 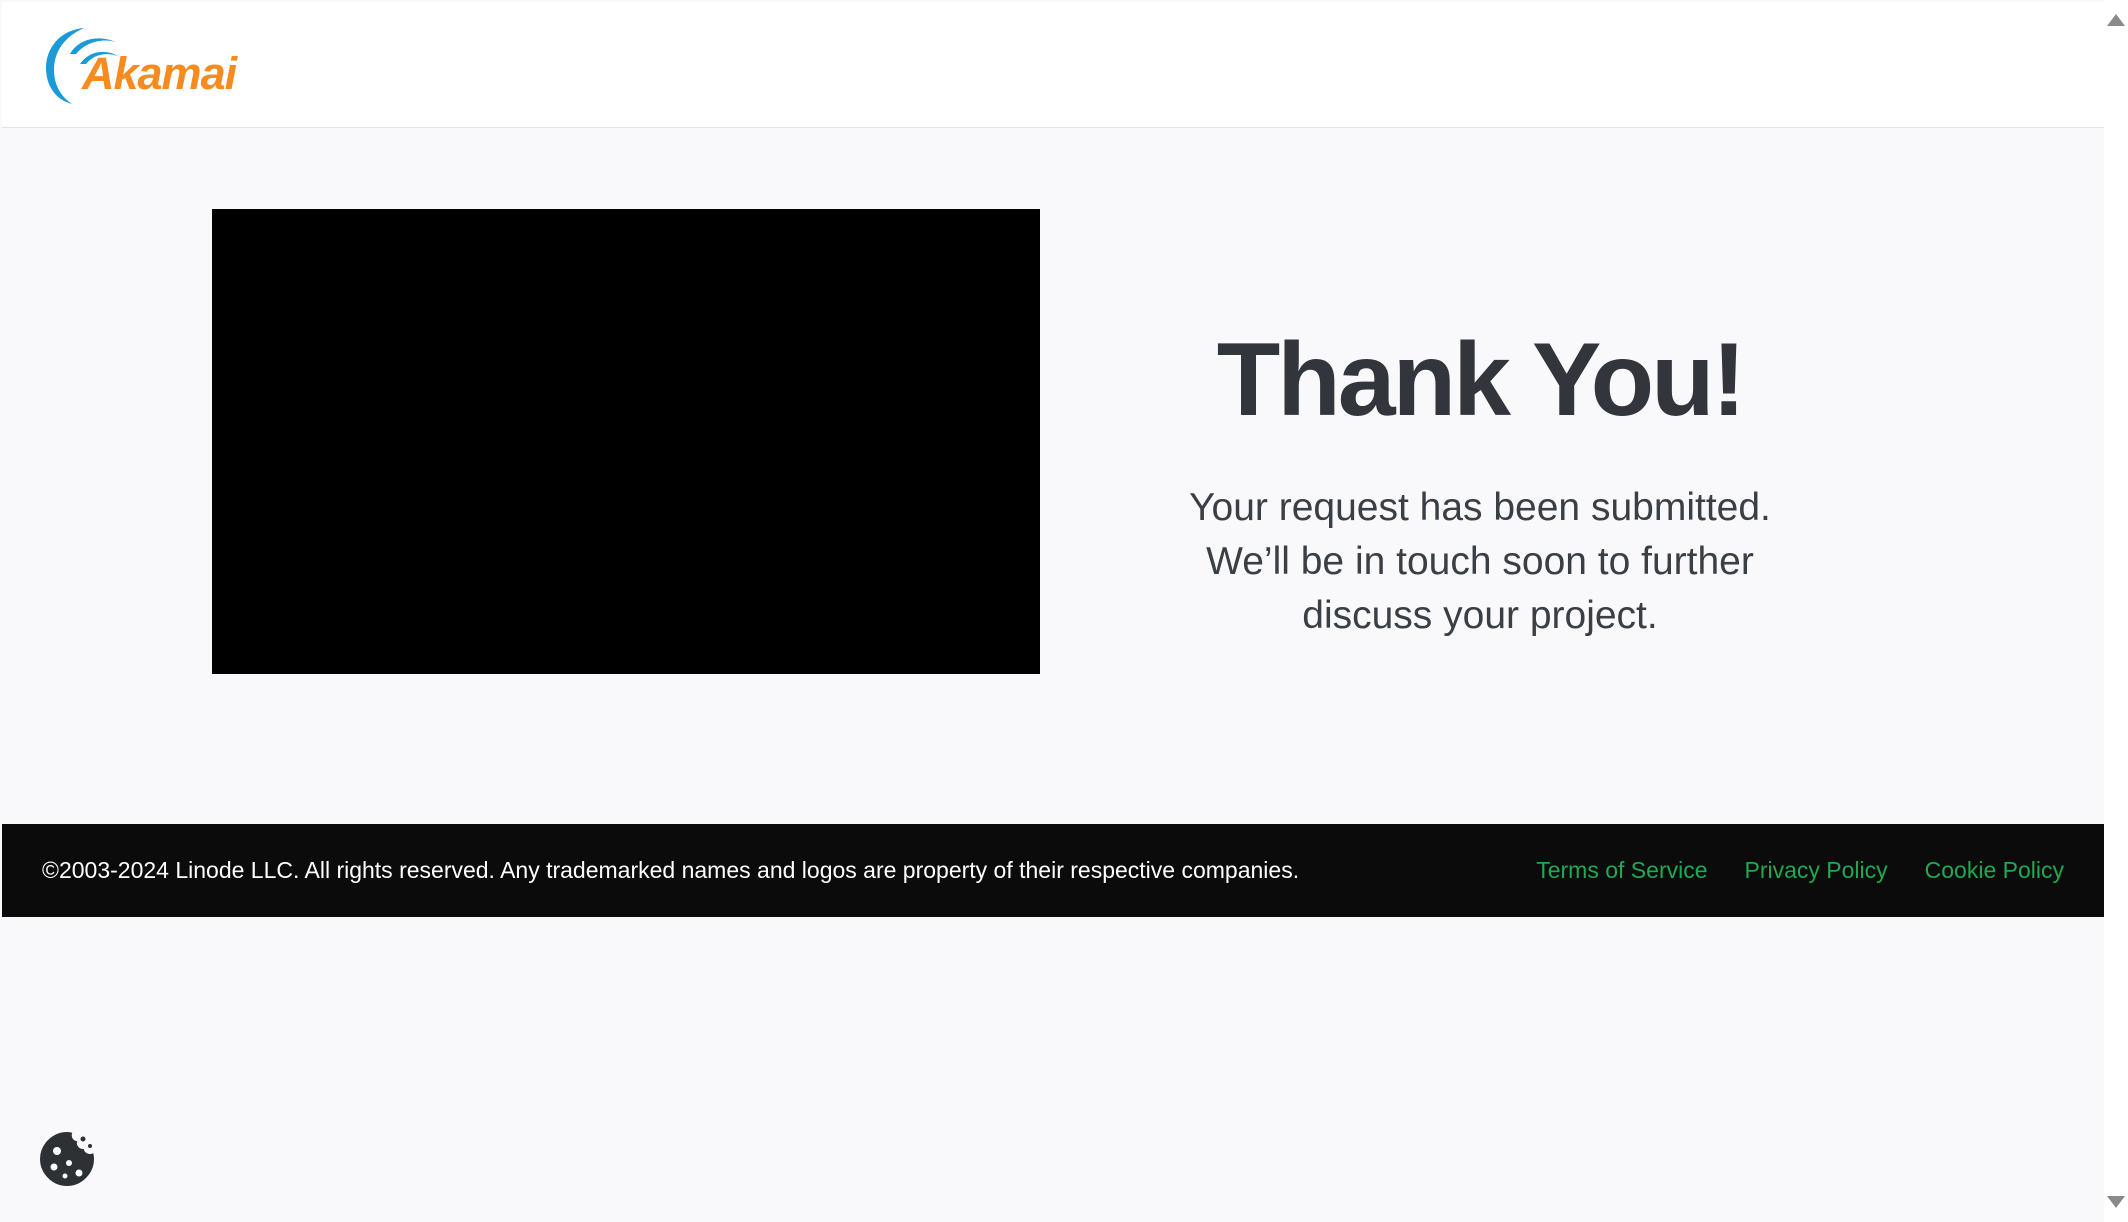 What do you see at coordinates (1053, 65) in the screenshot?
I see `site-header: Akamai` at bounding box center [1053, 65].